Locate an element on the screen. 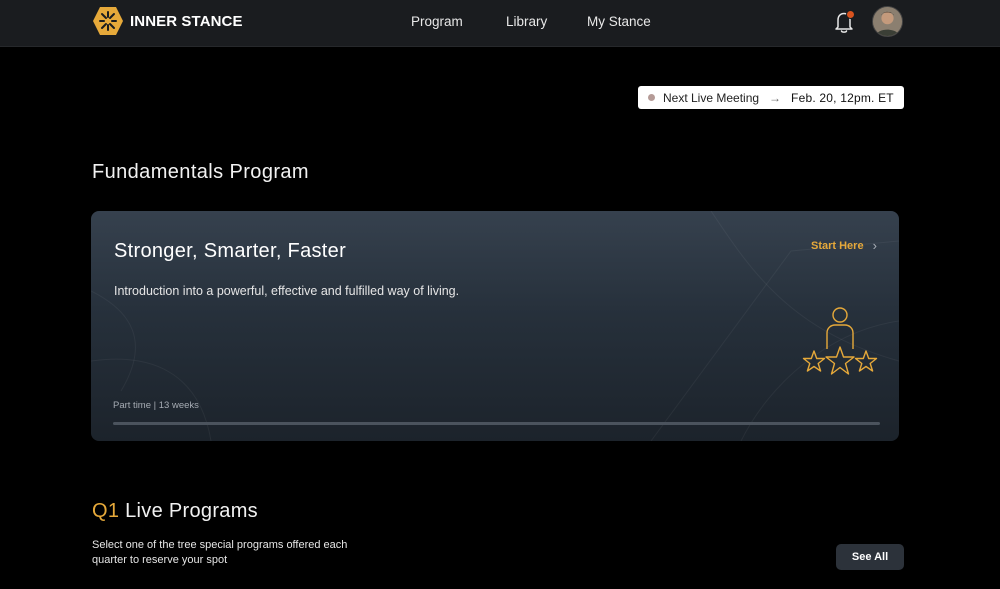 The width and height of the screenshot is (1000, 589). live-programs-title: Q1 Live Programs is located at coordinates (175, 511).